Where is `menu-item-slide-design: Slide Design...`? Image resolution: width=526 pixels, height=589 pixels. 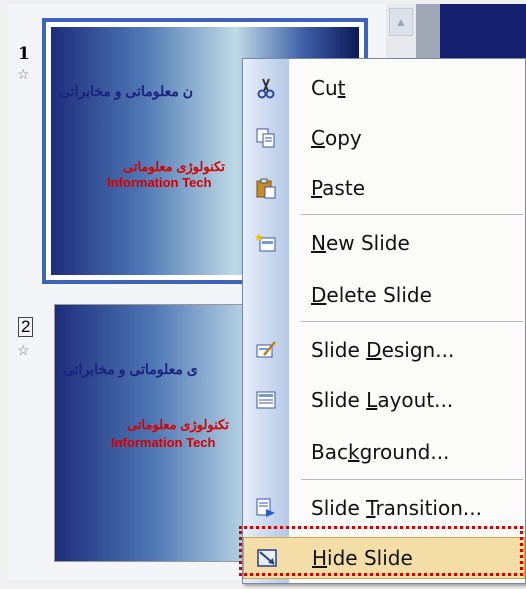 menu-item-slide-design: Slide Design... is located at coordinates (384, 350).